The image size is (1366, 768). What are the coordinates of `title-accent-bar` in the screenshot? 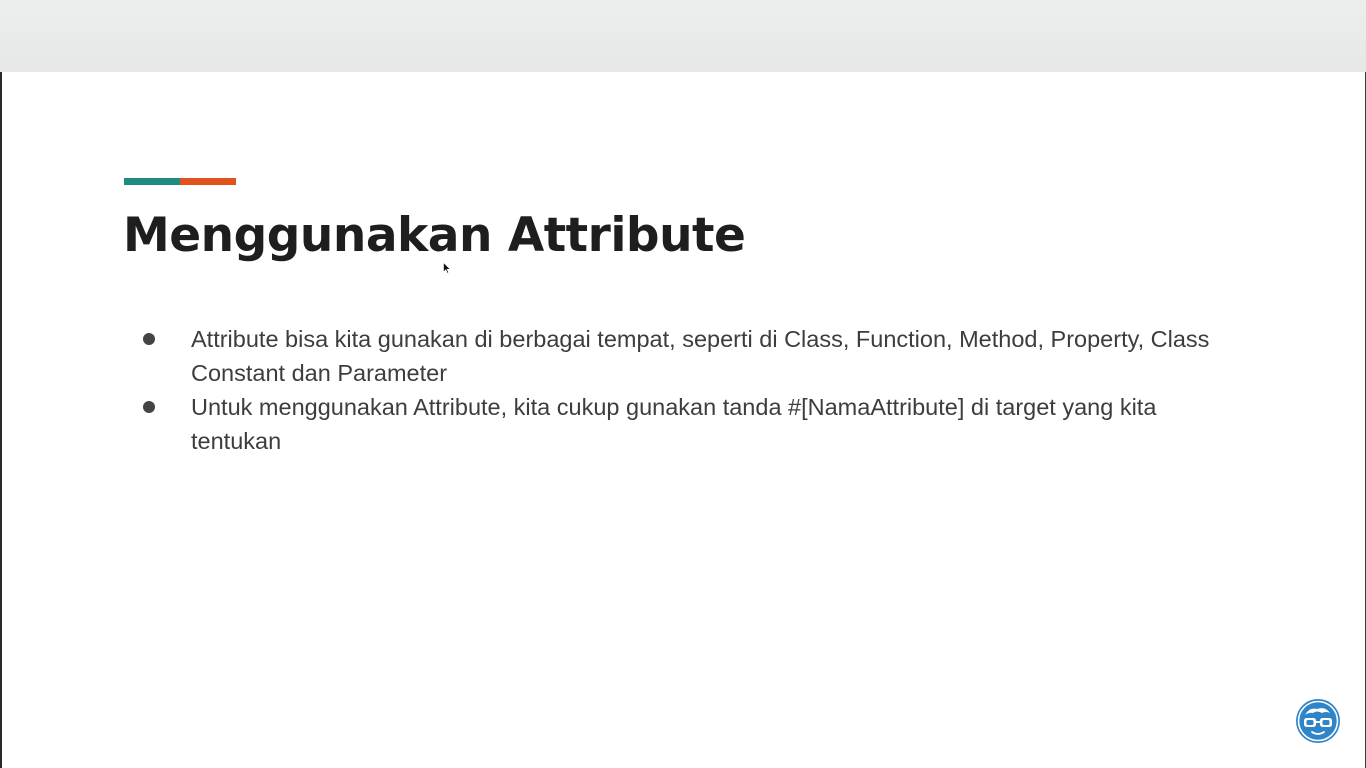 It's located at (180, 181).